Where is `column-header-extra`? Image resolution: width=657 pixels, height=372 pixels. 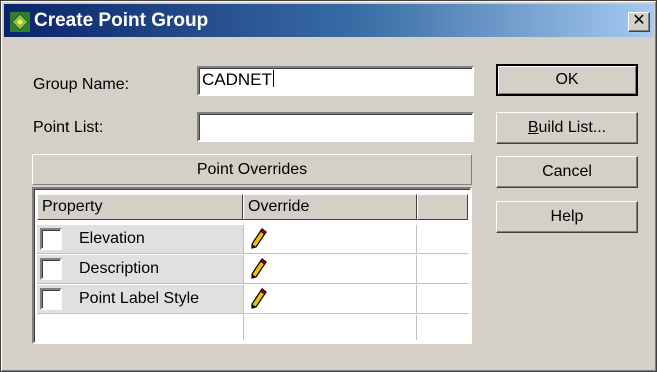
column-header-extra is located at coordinates (442, 207).